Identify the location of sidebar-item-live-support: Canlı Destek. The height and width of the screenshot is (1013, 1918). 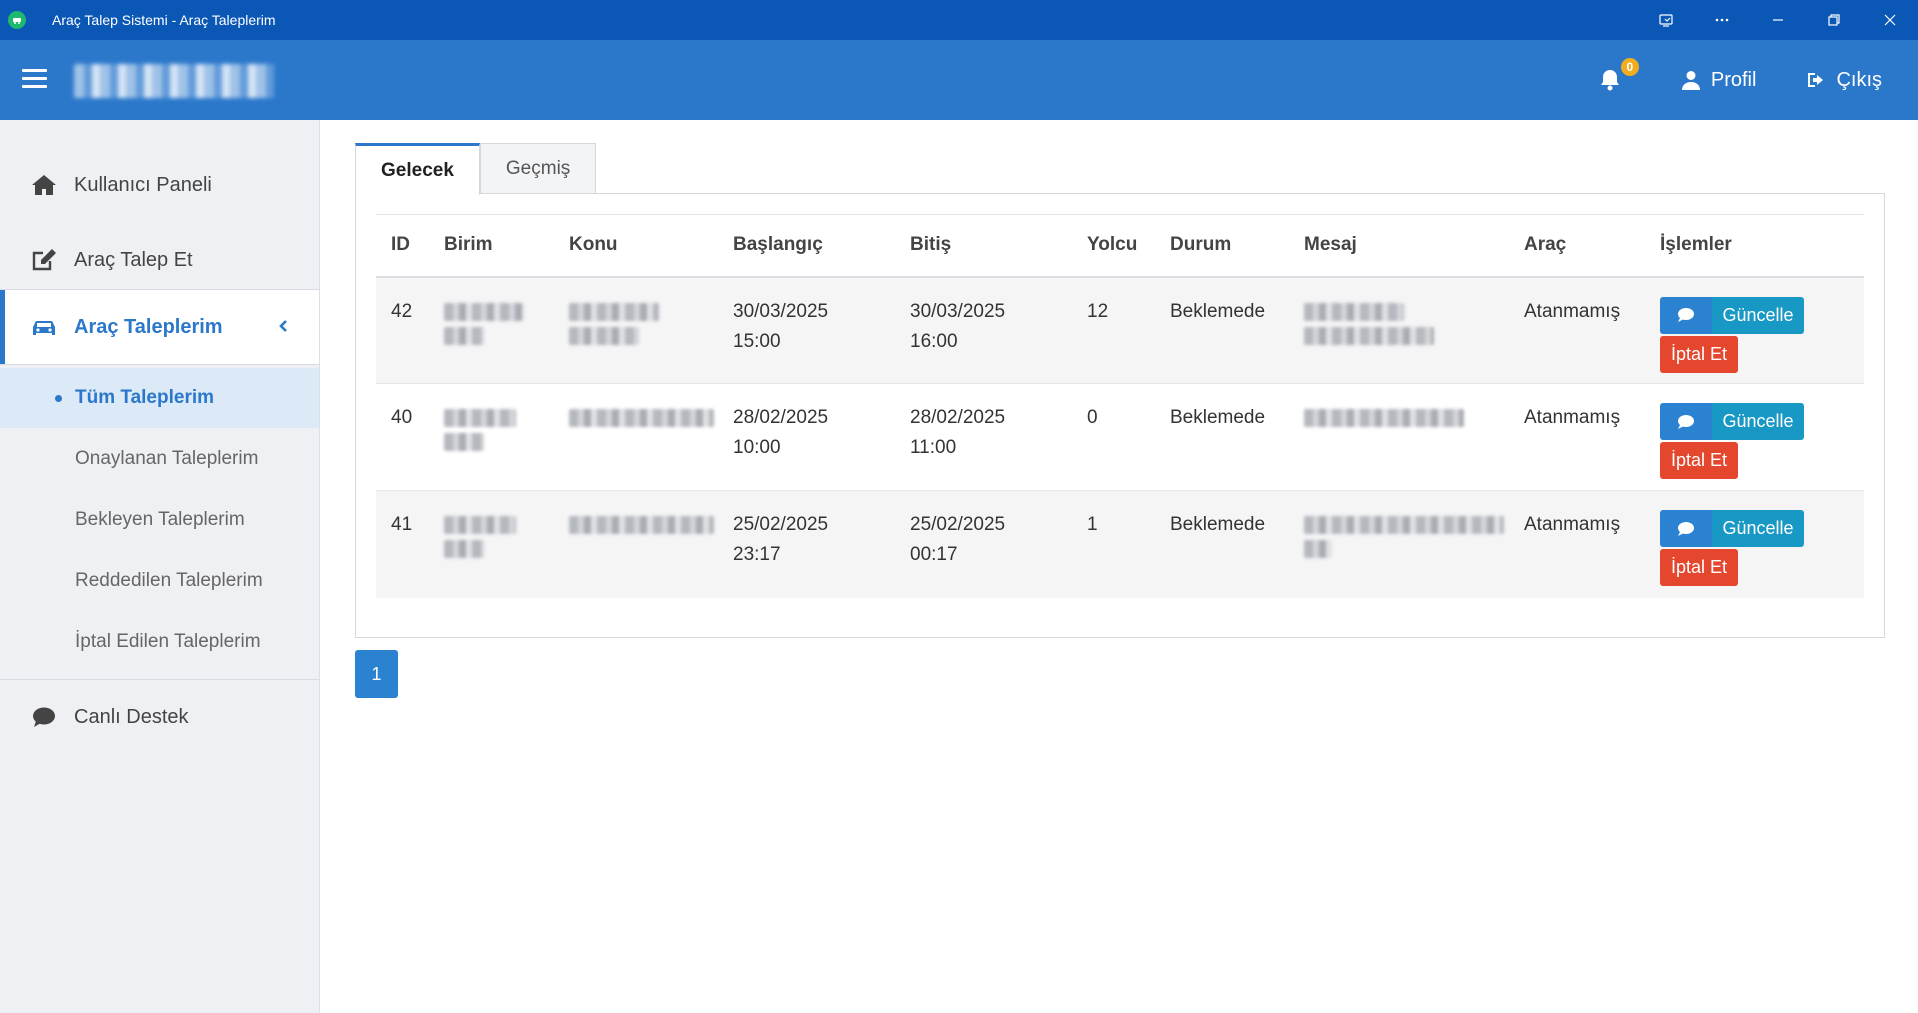
(159, 717).